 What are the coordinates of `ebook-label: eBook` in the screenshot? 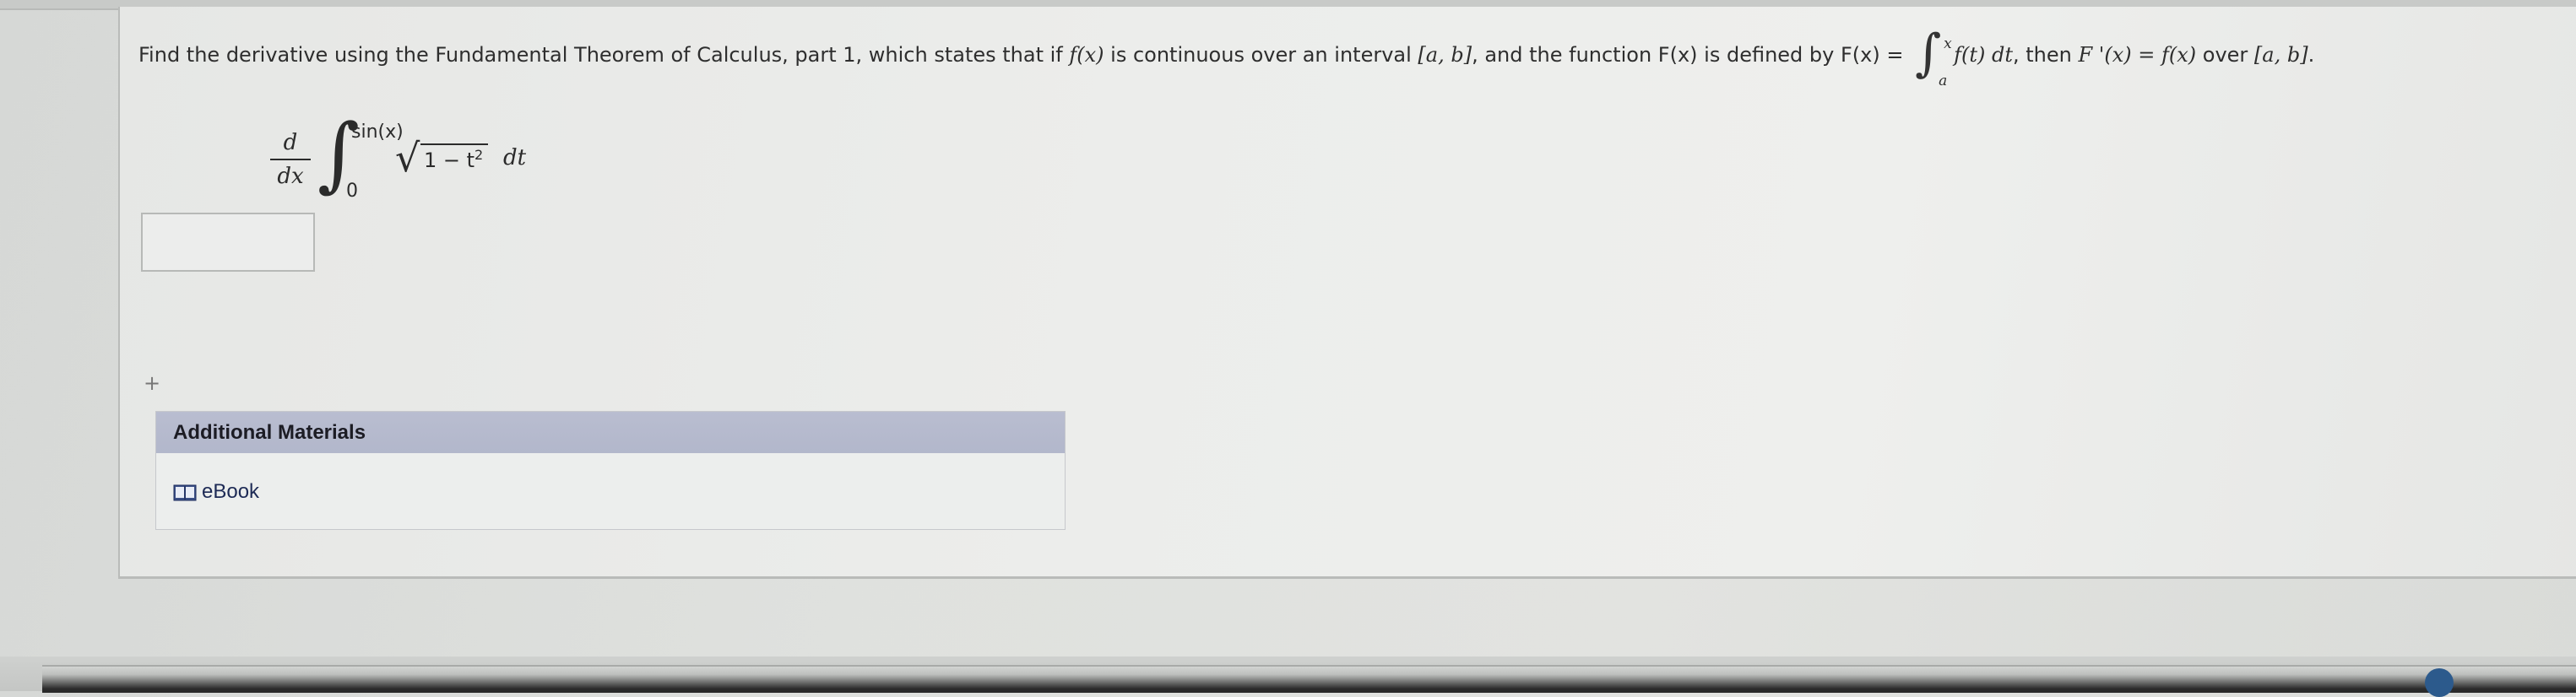 It's located at (231, 492).